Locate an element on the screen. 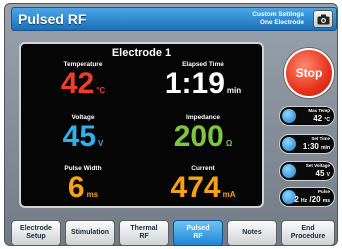  set-voltage-label: Set Voltage is located at coordinates (317, 165).